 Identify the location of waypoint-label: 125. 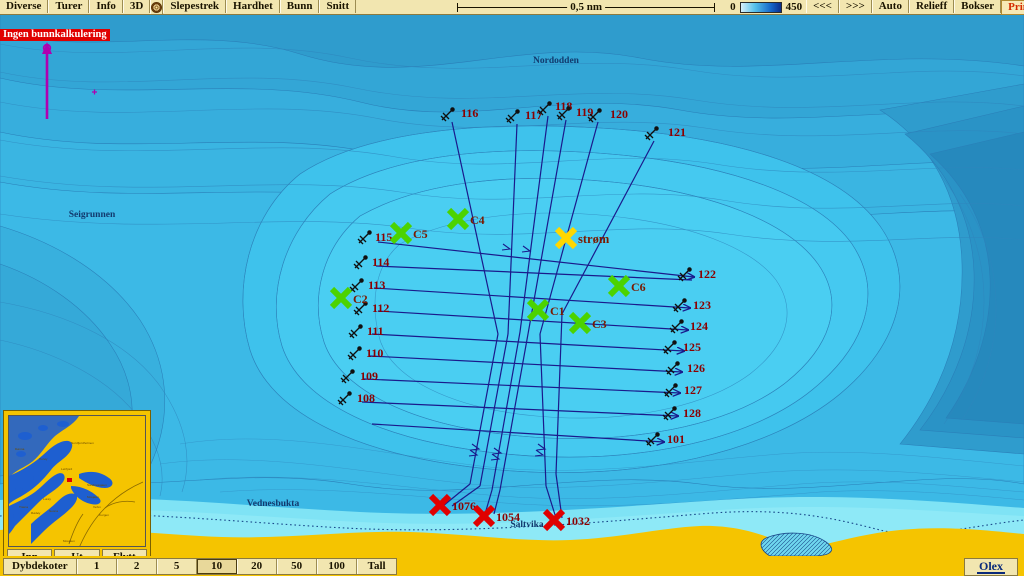
(692, 347).